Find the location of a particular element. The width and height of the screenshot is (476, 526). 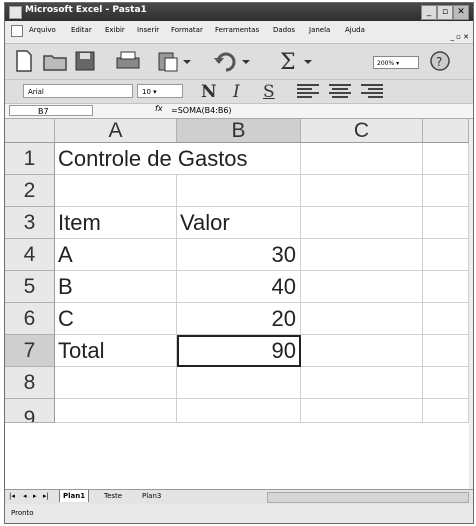

menu-inserir: Inserir is located at coordinates (148, 30).